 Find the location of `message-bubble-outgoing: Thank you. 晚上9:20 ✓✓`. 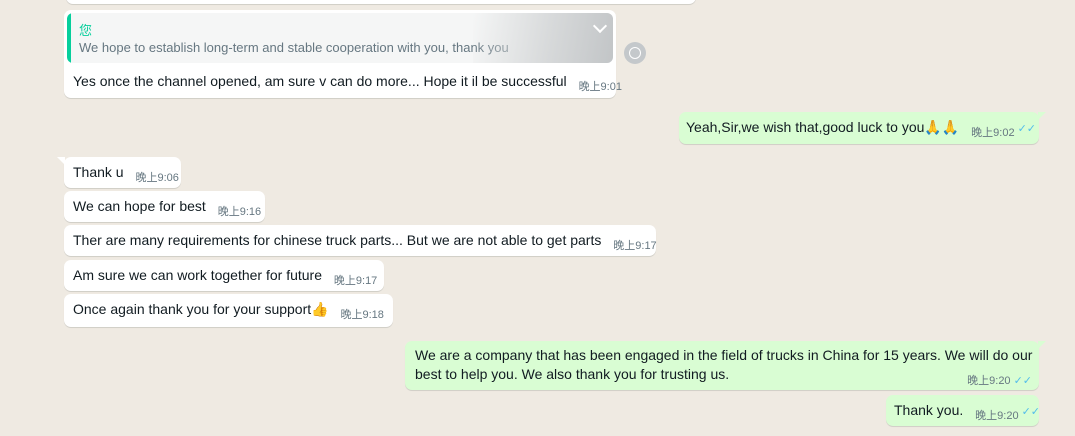

message-bubble-outgoing: Thank you. 晚上9:20 ✓✓ is located at coordinates (963, 410).